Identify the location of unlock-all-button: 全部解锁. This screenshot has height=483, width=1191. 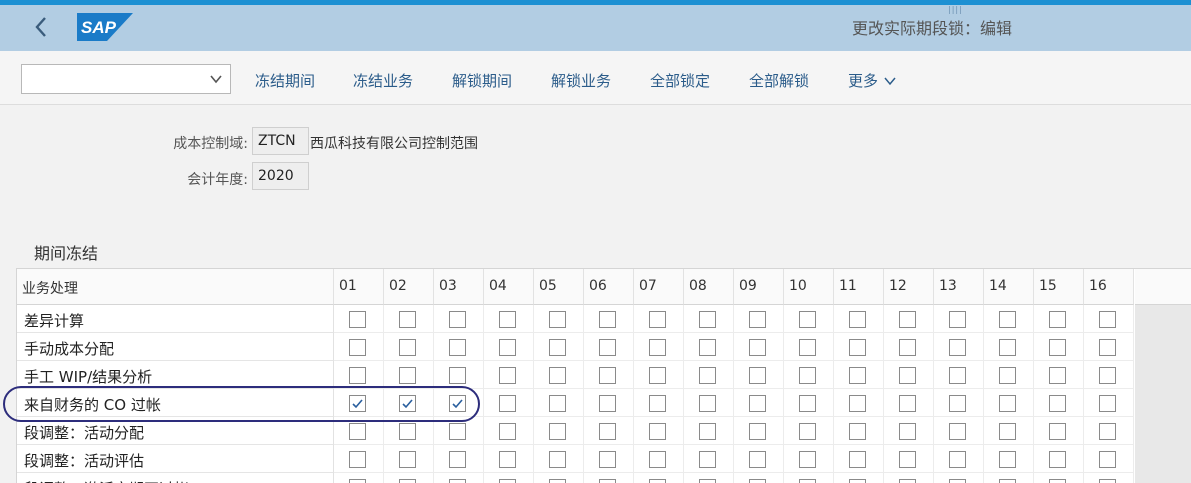
(779, 80).